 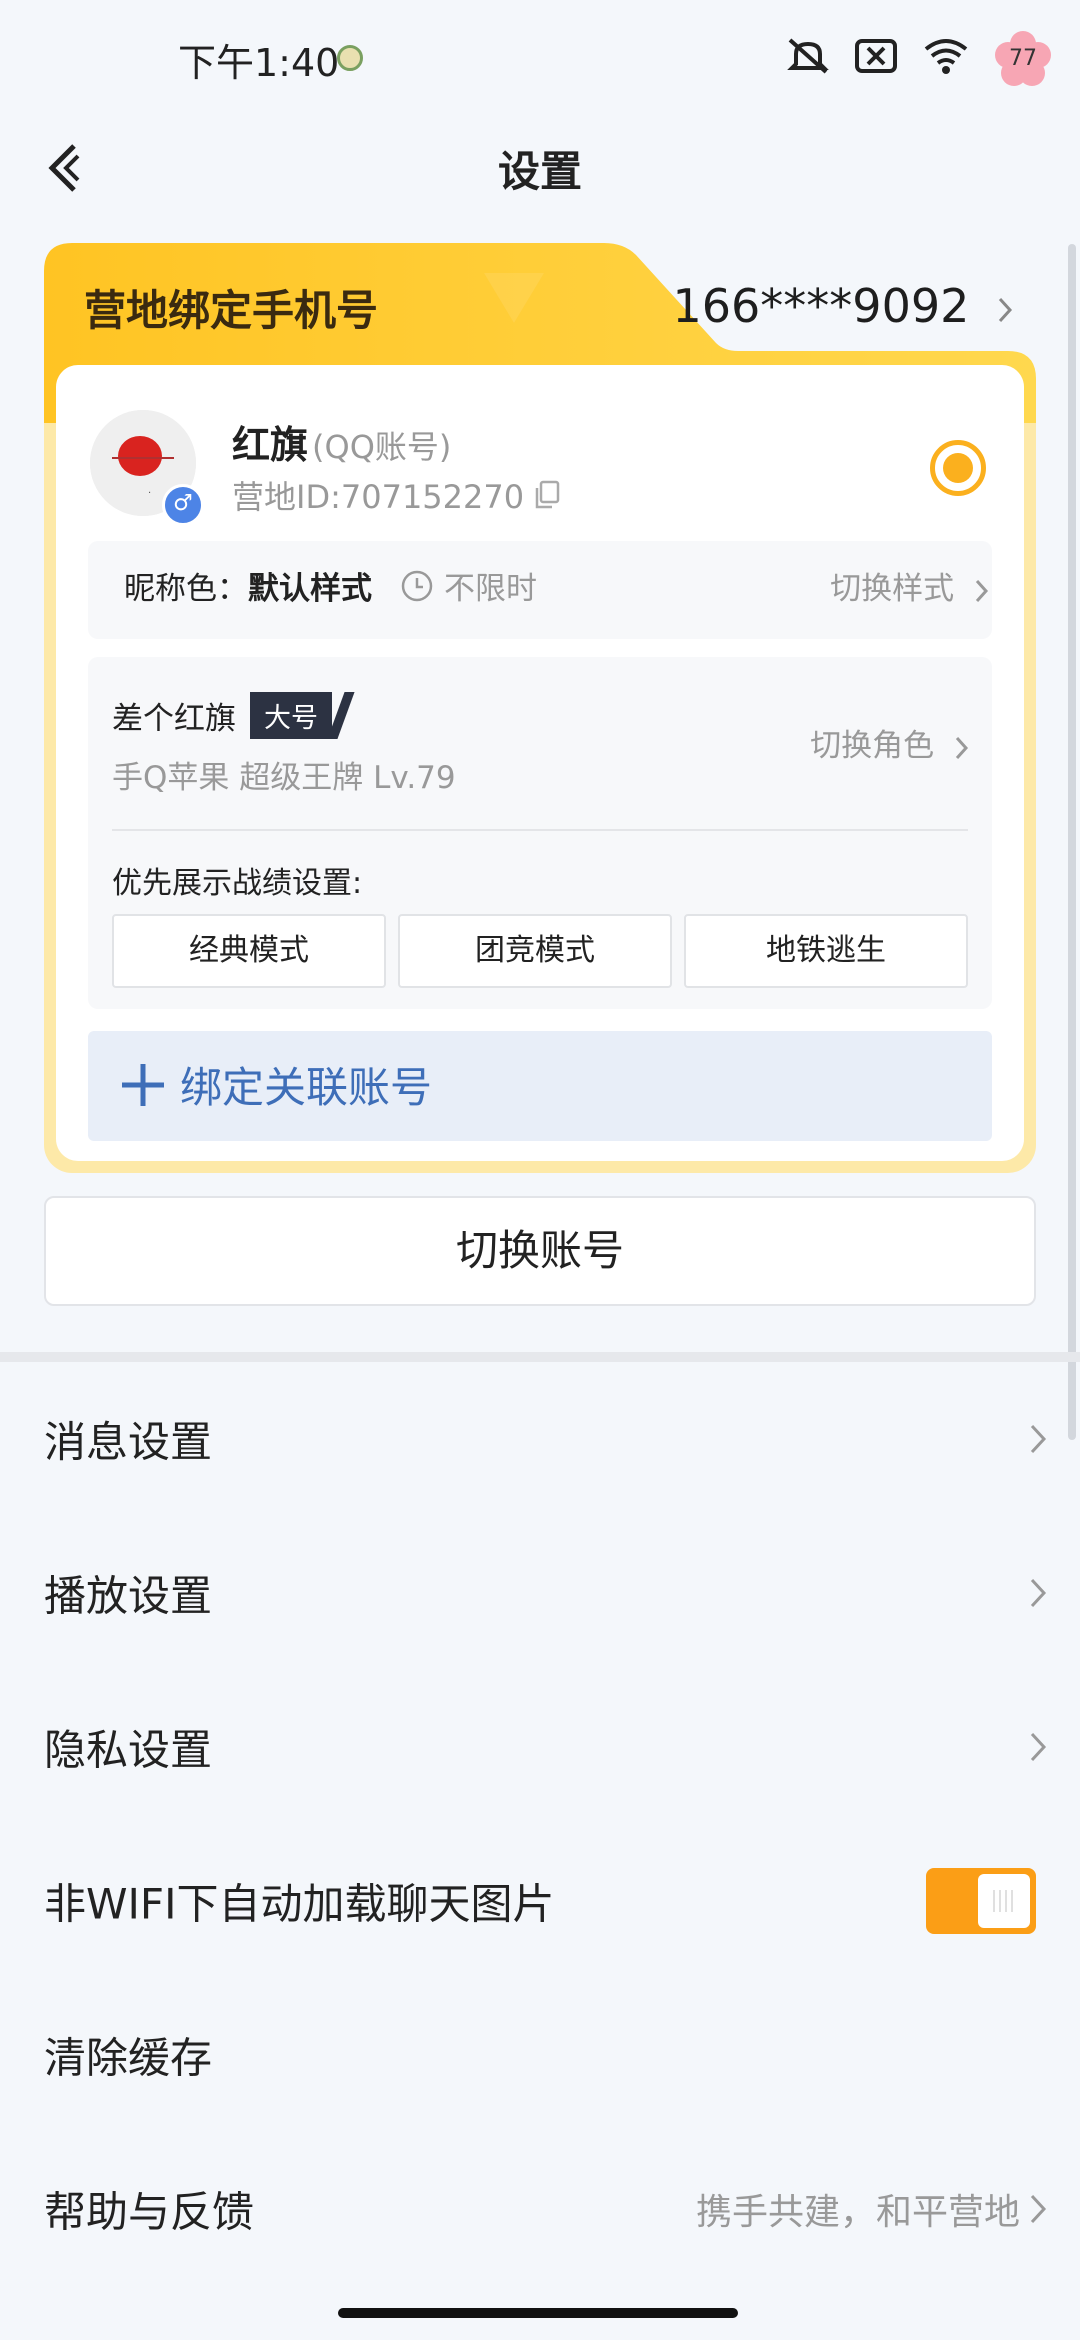 What do you see at coordinates (237, 883) in the screenshot?
I see `priority-label: 优先展示战绩设置:` at bounding box center [237, 883].